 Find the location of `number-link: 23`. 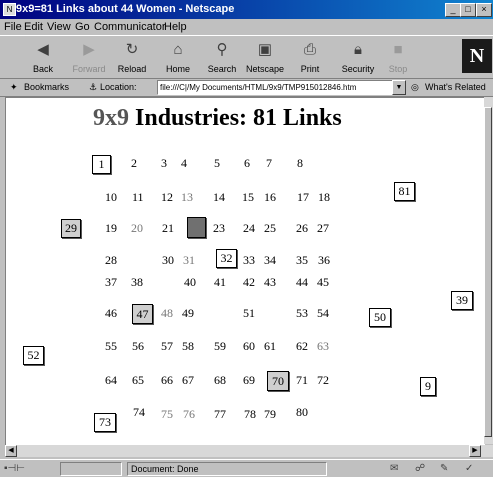

number-link: 23 is located at coordinates (219, 228).